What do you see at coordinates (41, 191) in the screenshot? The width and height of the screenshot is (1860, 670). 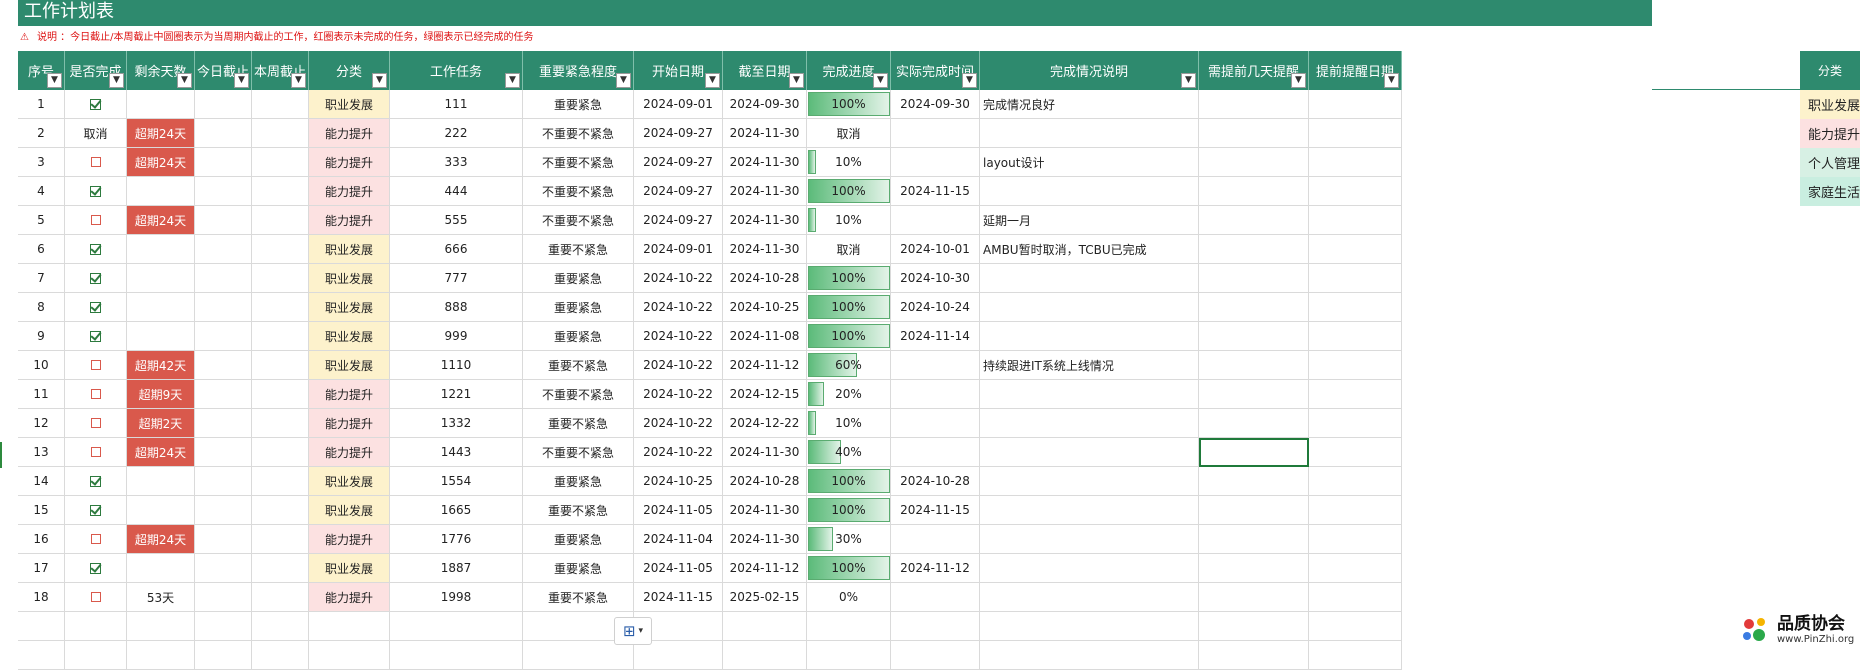 I see `cell-seq: 4` at bounding box center [41, 191].